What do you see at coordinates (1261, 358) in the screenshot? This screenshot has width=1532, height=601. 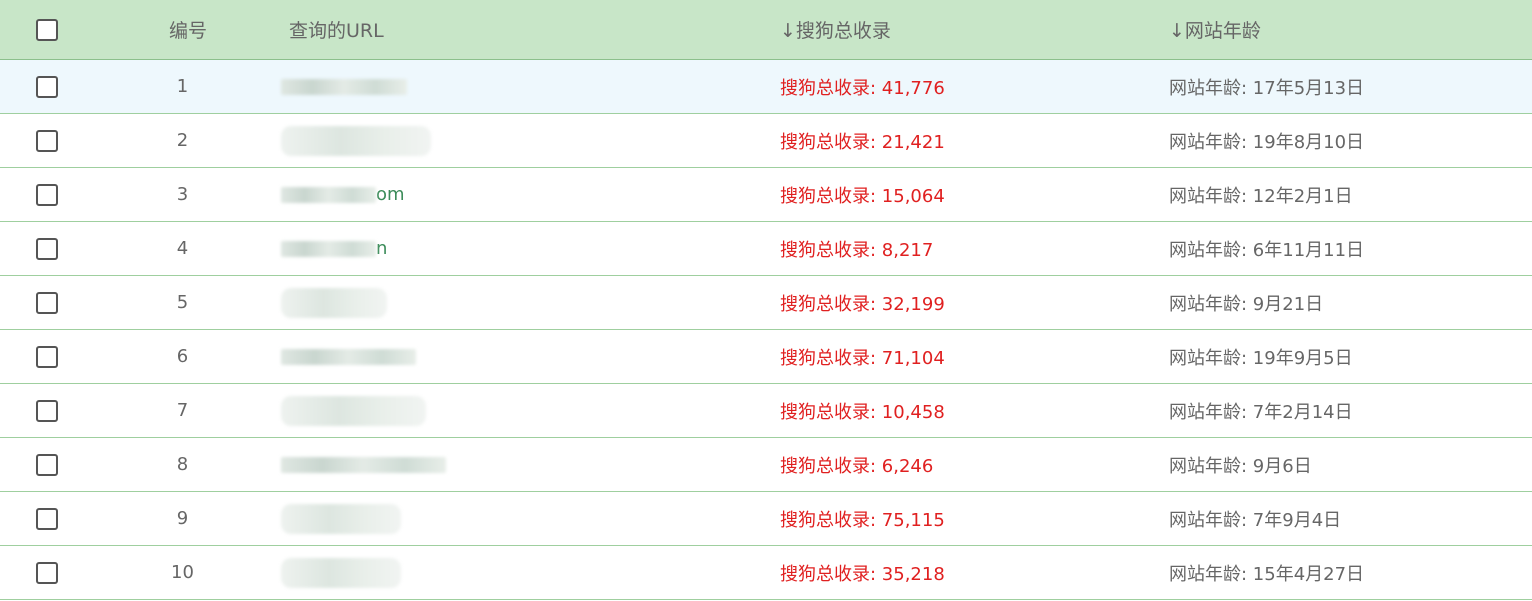 I see `row-age: 网站年龄: 19年9月5日` at bounding box center [1261, 358].